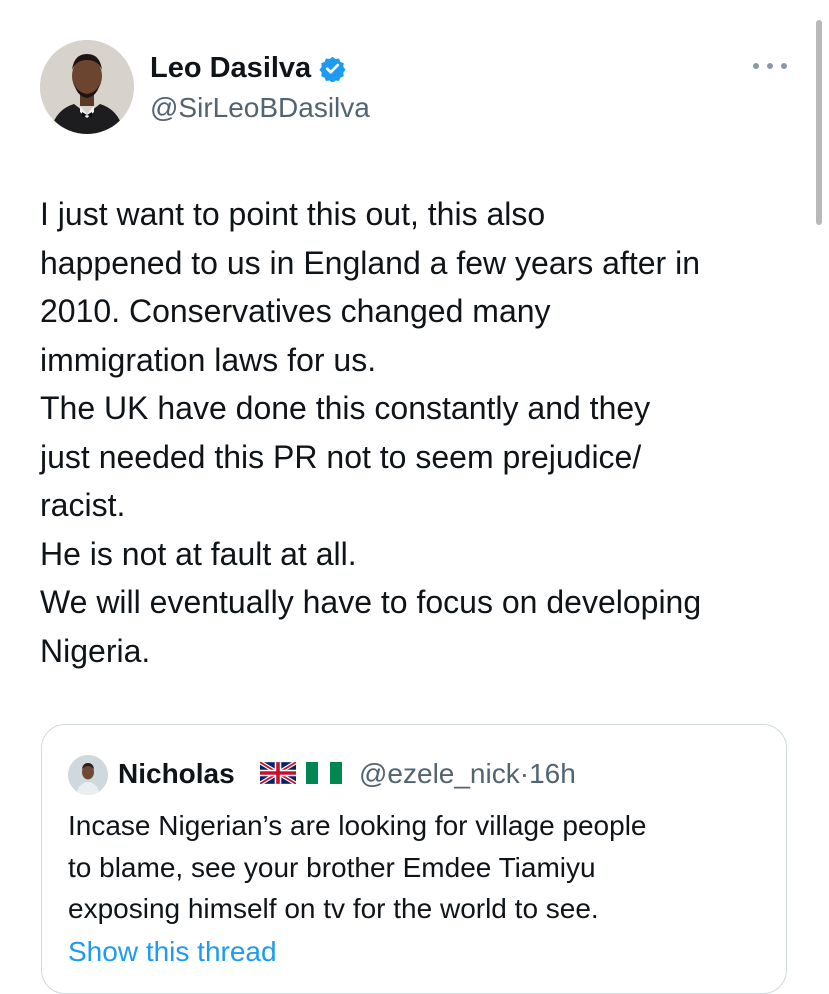 This screenshot has height=994, width=829. What do you see at coordinates (819, 122) in the screenshot?
I see `scrollbar` at bounding box center [819, 122].